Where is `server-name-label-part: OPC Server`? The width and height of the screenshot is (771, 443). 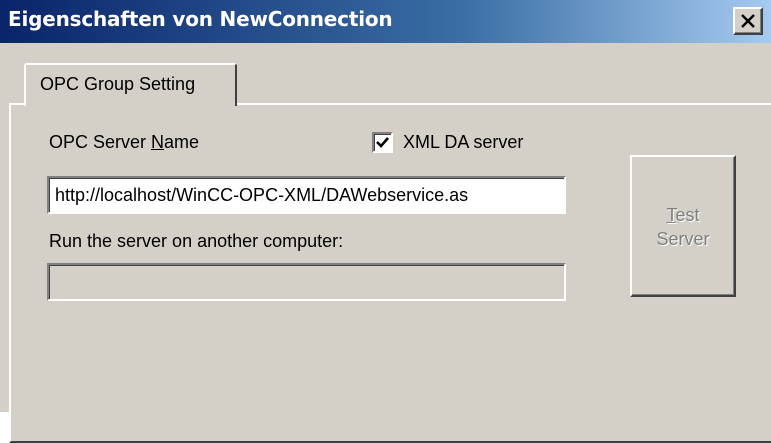 server-name-label-part: OPC Server is located at coordinates (100, 142).